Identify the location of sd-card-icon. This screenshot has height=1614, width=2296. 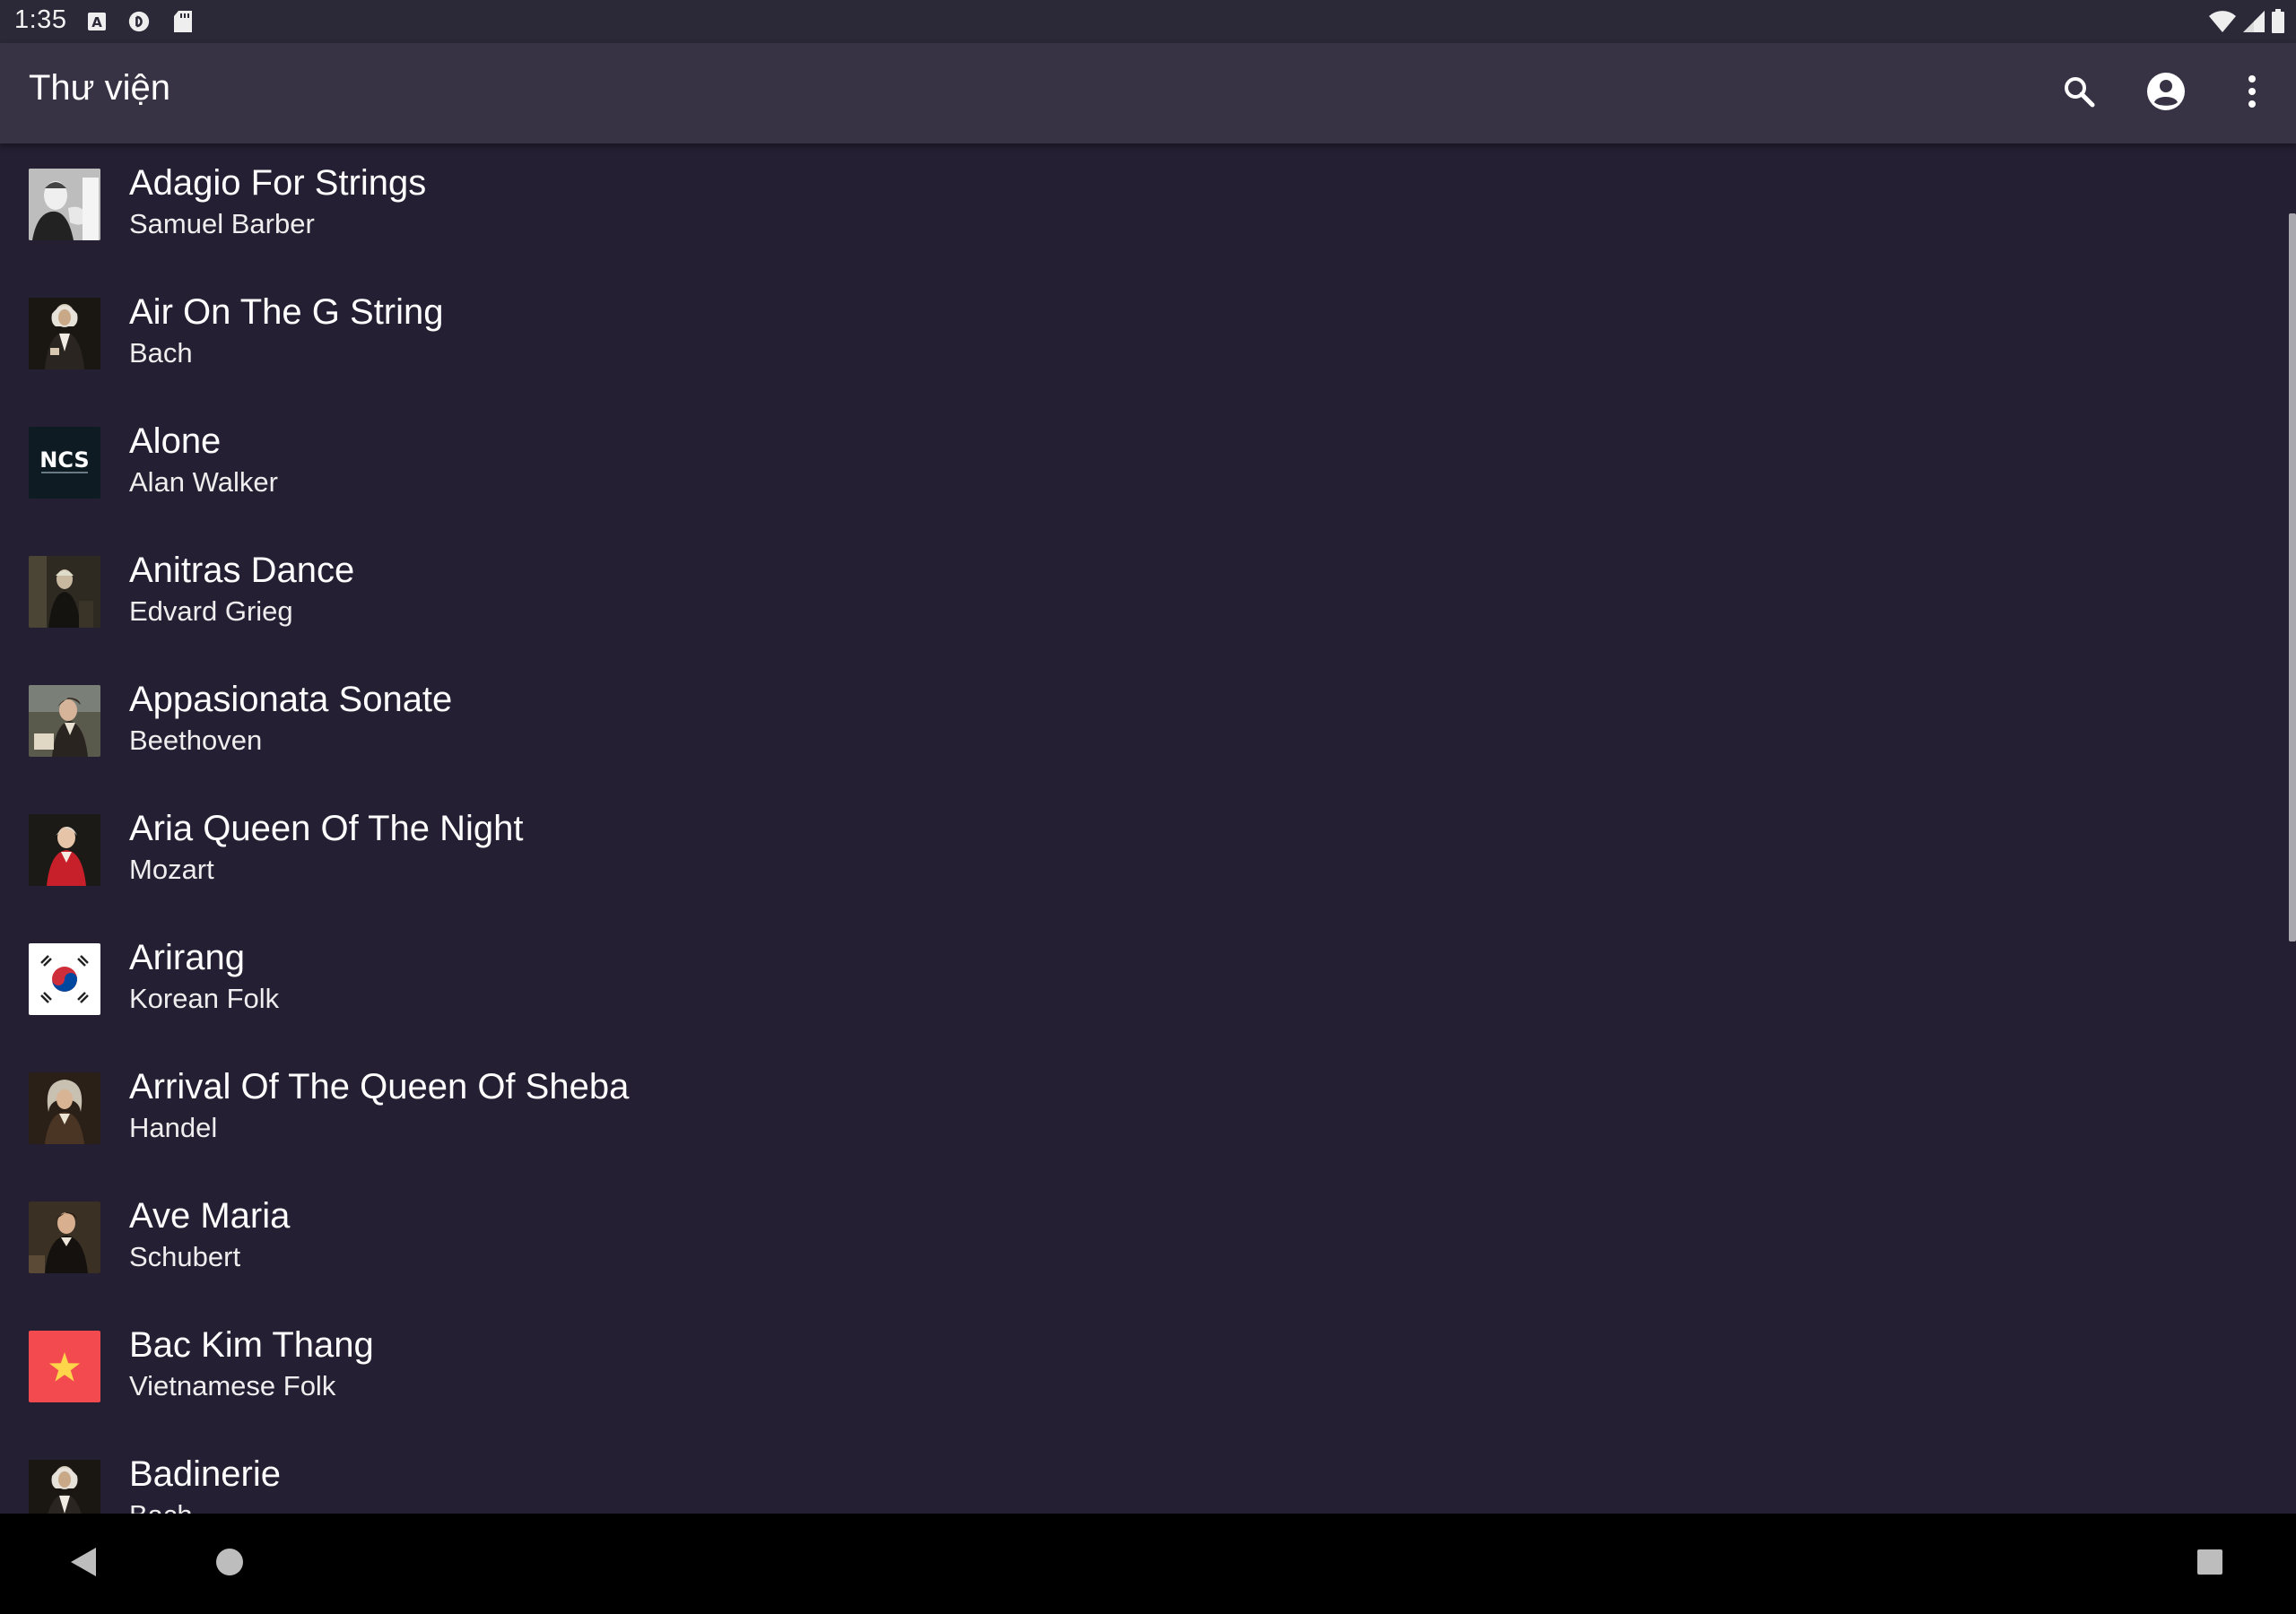
(183, 21).